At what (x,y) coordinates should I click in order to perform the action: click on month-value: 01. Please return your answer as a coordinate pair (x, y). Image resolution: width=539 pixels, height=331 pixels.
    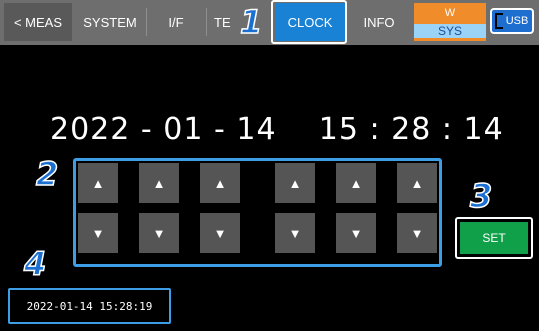
    Looking at the image, I should click on (183, 129).